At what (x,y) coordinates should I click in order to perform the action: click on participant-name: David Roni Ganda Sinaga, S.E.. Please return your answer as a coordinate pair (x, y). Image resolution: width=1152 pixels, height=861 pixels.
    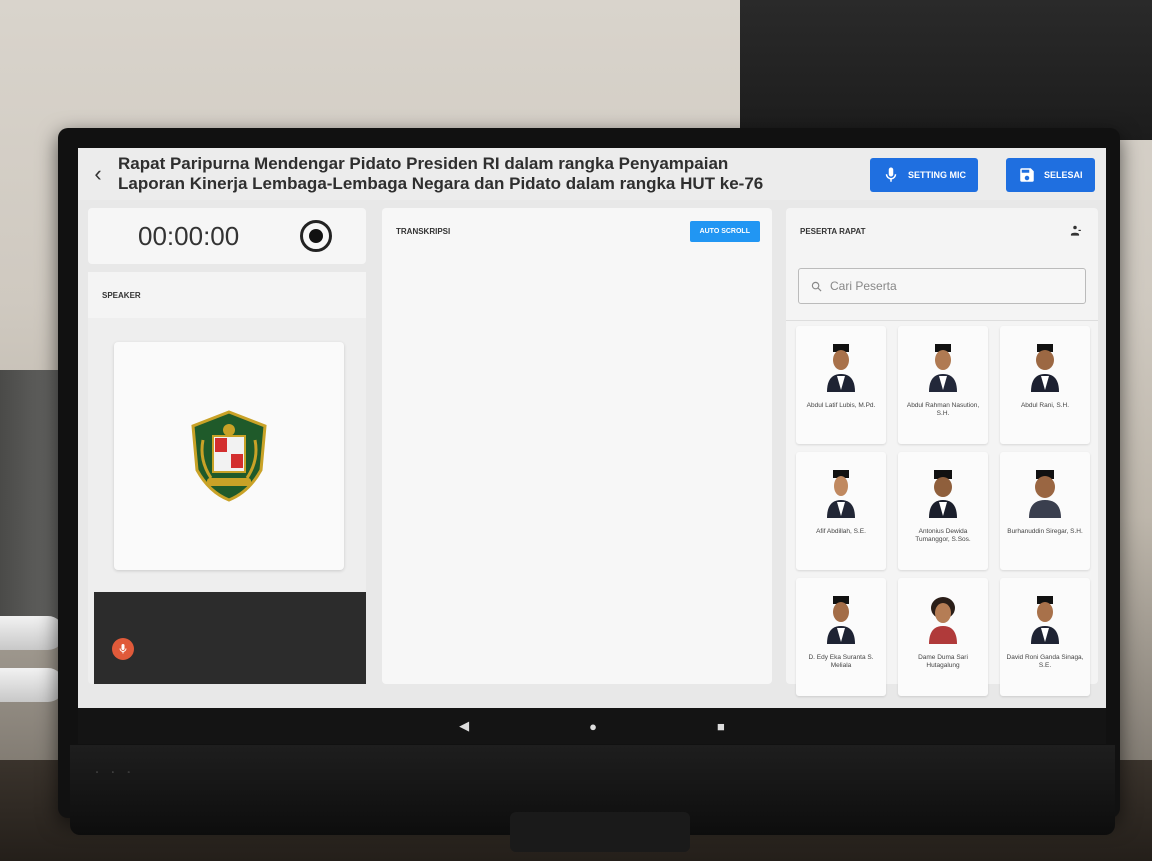
    Looking at the image, I should click on (1045, 661).